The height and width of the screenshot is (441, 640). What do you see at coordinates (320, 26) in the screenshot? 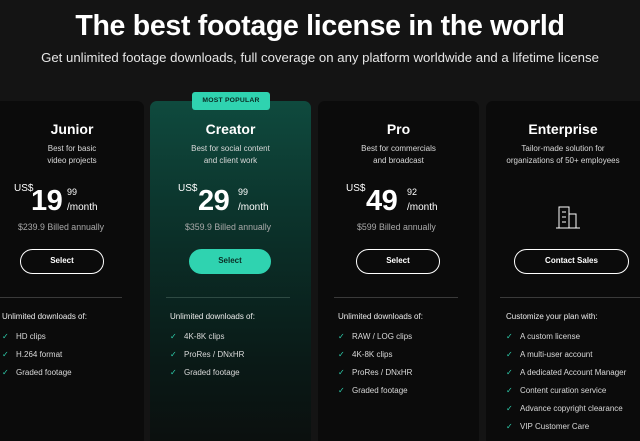
I see `hero-title: The best footage license in the world` at bounding box center [320, 26].